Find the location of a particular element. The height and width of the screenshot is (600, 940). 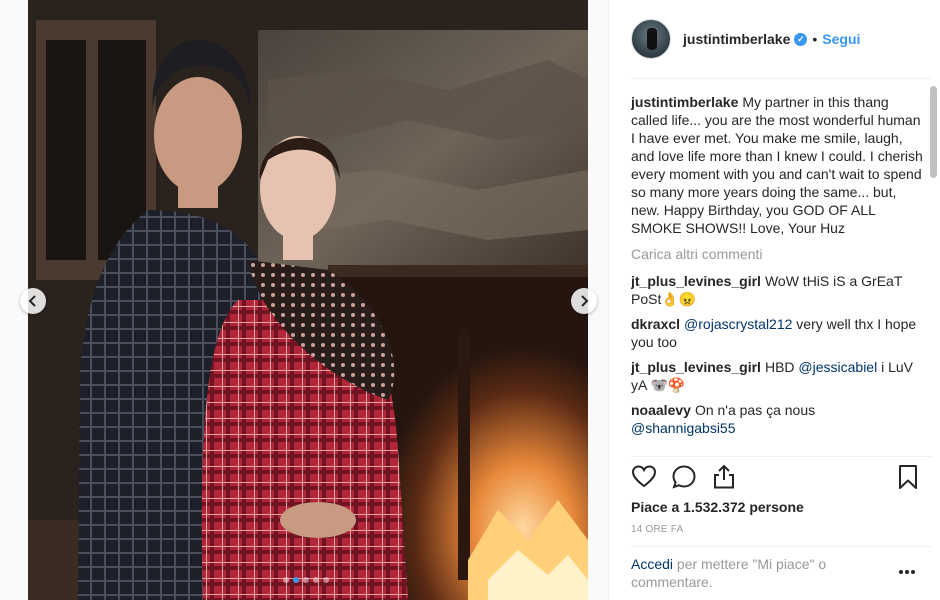

comment-username: dkraxcl is located at coordinates (655, 324).